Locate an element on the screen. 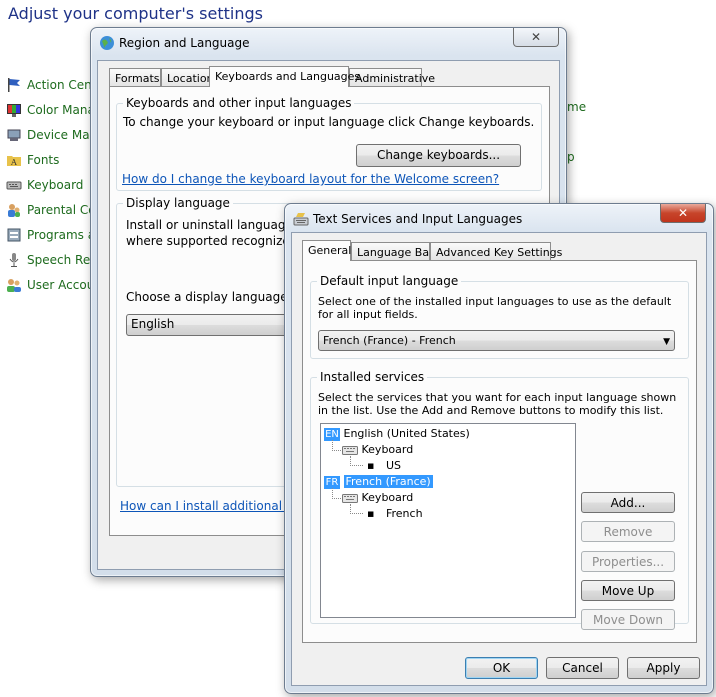 This screenshot has width=716, height=697. cp-item-keyboard: Keyboard is located at coordinates (51, 184).